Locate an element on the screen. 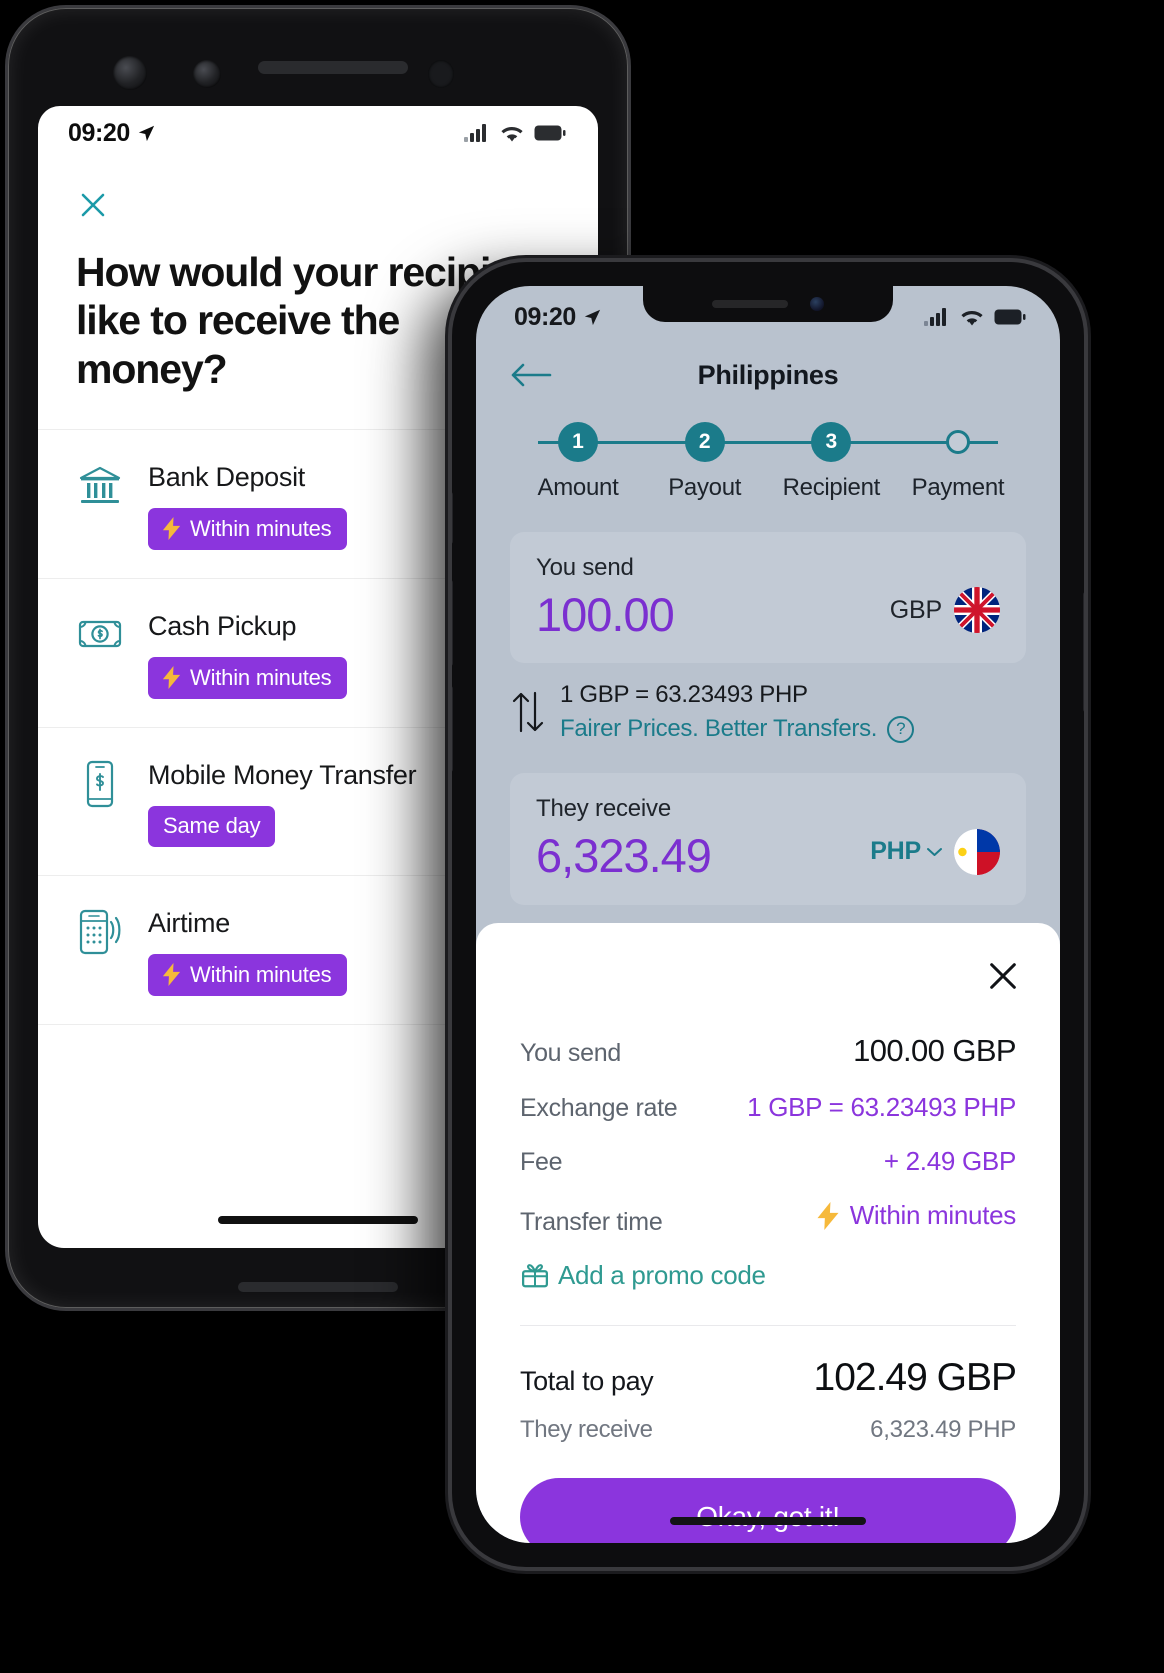  right-status-time-group: 09:20 is located at coordinates (557, 317).